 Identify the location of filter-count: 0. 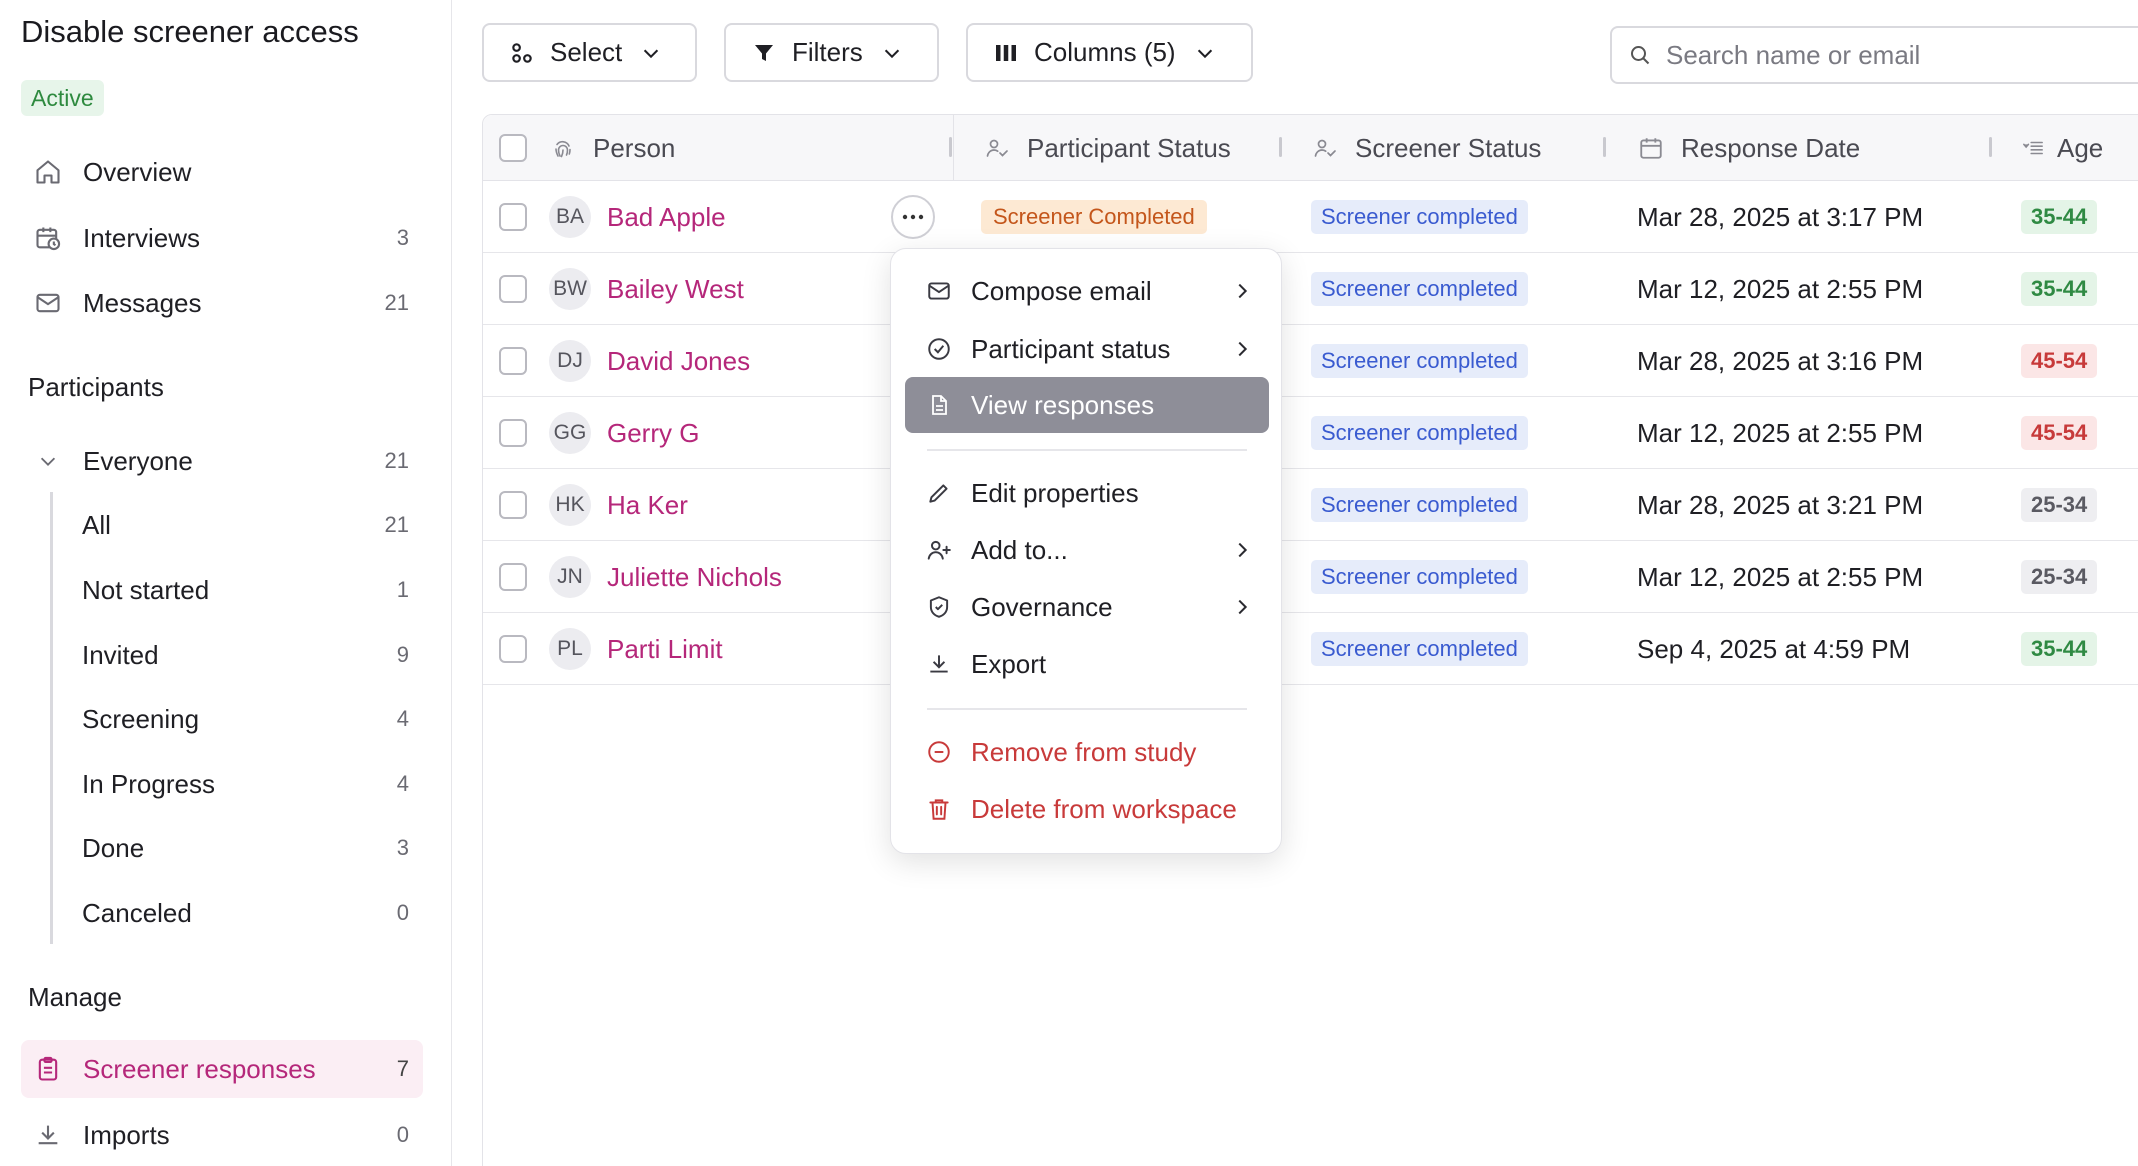
(402, 912).